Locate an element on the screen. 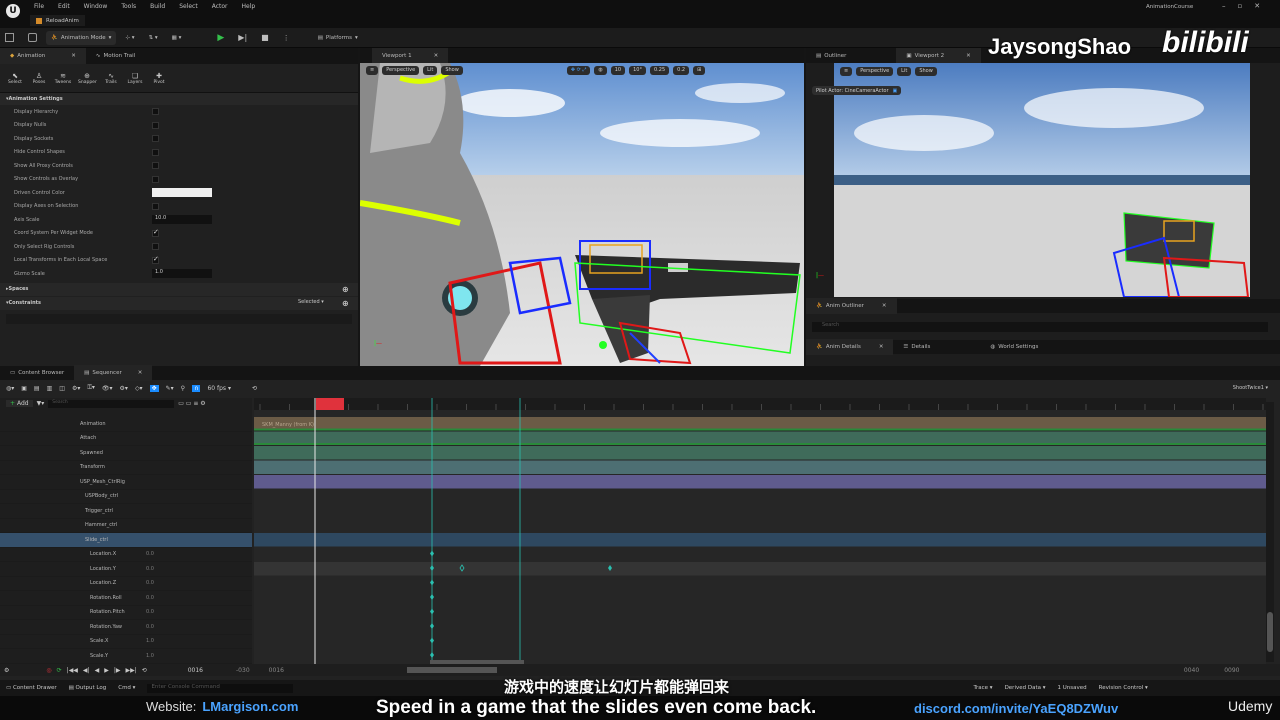 The height and width of the screenshot is (720, 1280). rotation-snap: 10° is located at coordinates (637, 70).